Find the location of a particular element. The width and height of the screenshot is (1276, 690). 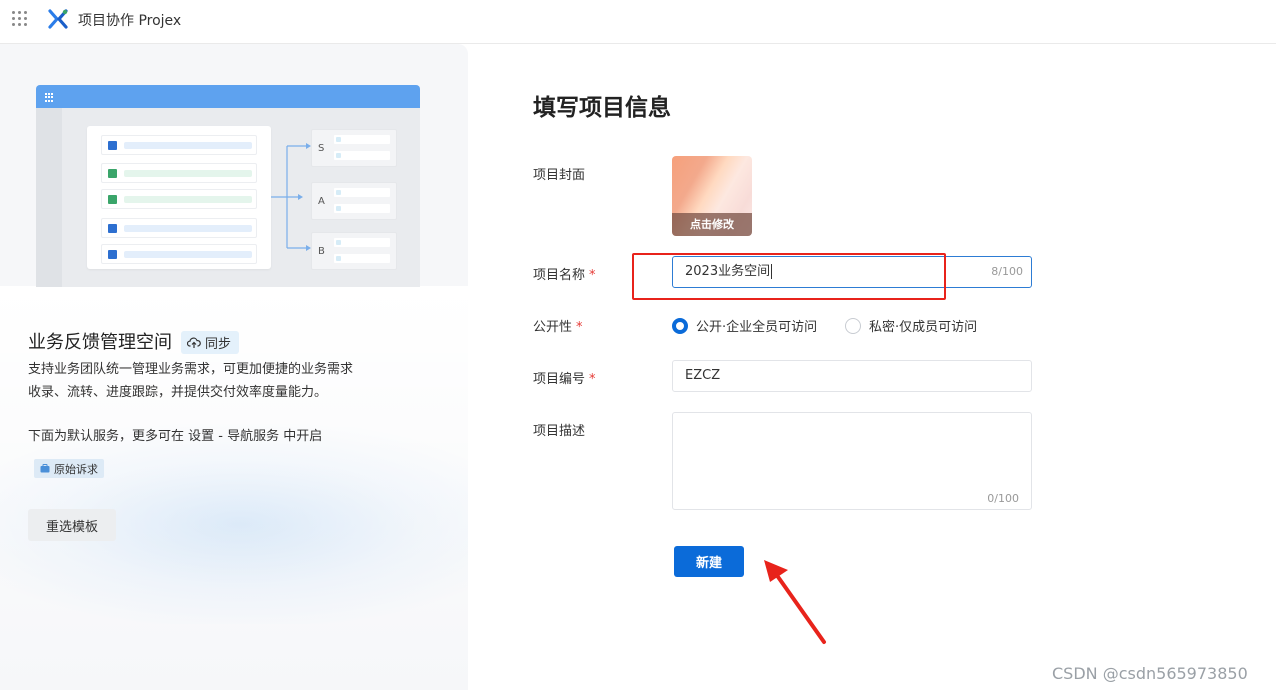

illustration-branch-a: A is located at coordinates (354, 201).